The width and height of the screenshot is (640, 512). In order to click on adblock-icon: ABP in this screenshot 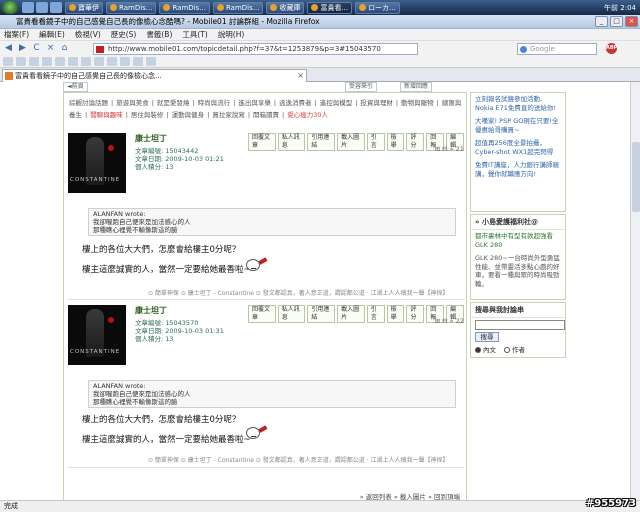, I will do `click(611, 48)`.